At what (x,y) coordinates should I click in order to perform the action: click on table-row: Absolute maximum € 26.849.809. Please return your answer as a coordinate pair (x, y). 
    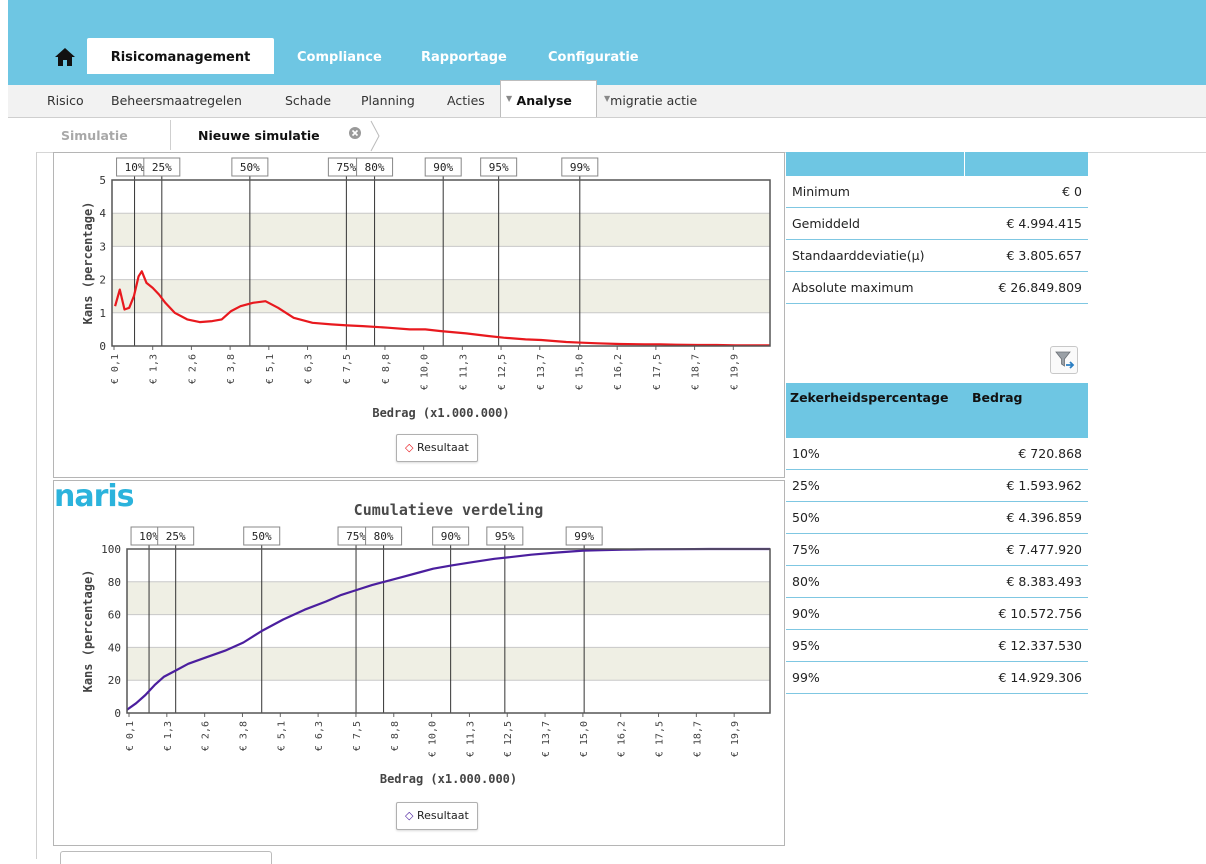
    Looking at the image, I should click on (937, 287).